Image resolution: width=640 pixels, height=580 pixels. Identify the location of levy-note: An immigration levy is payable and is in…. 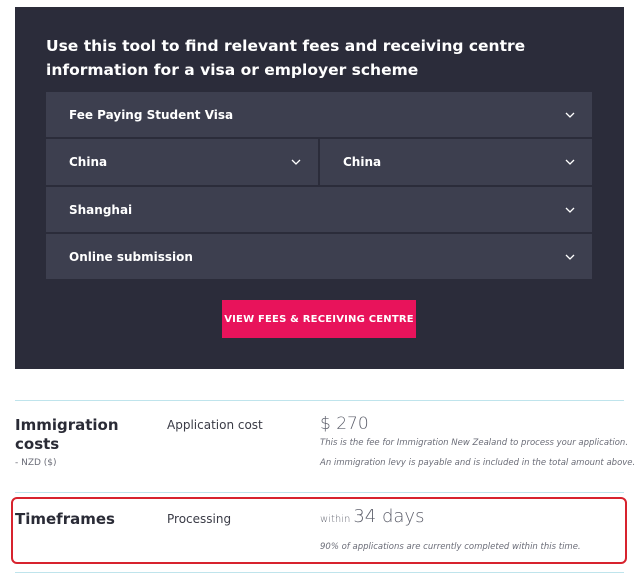
(478, 463).